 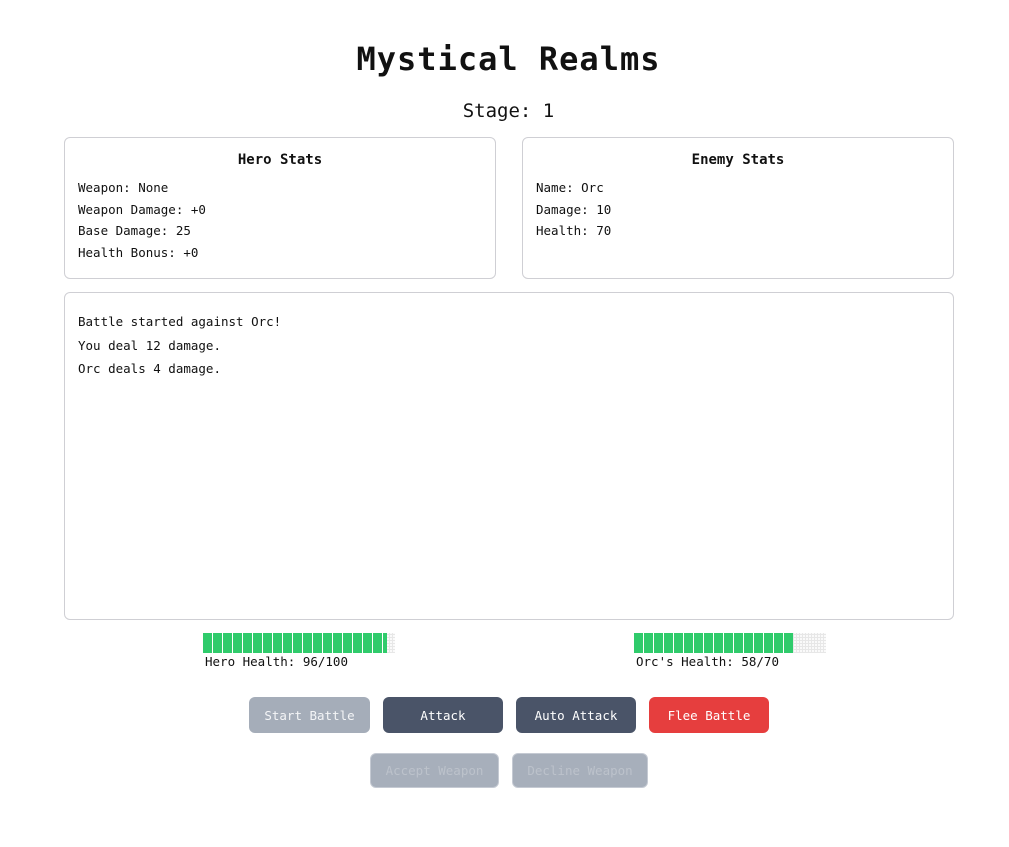 What do you see at coordinates (134, 230) in the screenshot?
I see `hero-base-damage-stat: Base Damage: 25` at bounding box center [134, 230].